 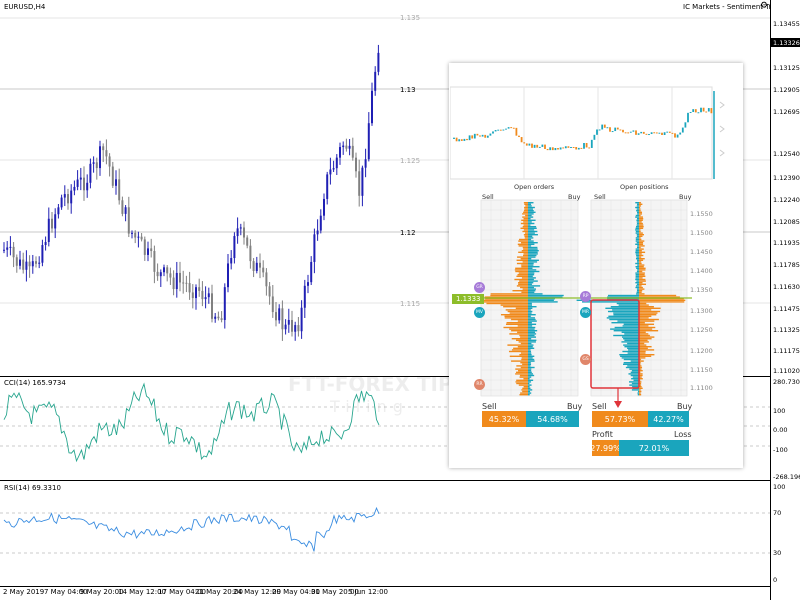 What do you see at coordinates (786, 178) in the screenshot?
I see `price-tick: 1.12390` at bounding box center [786, 178].